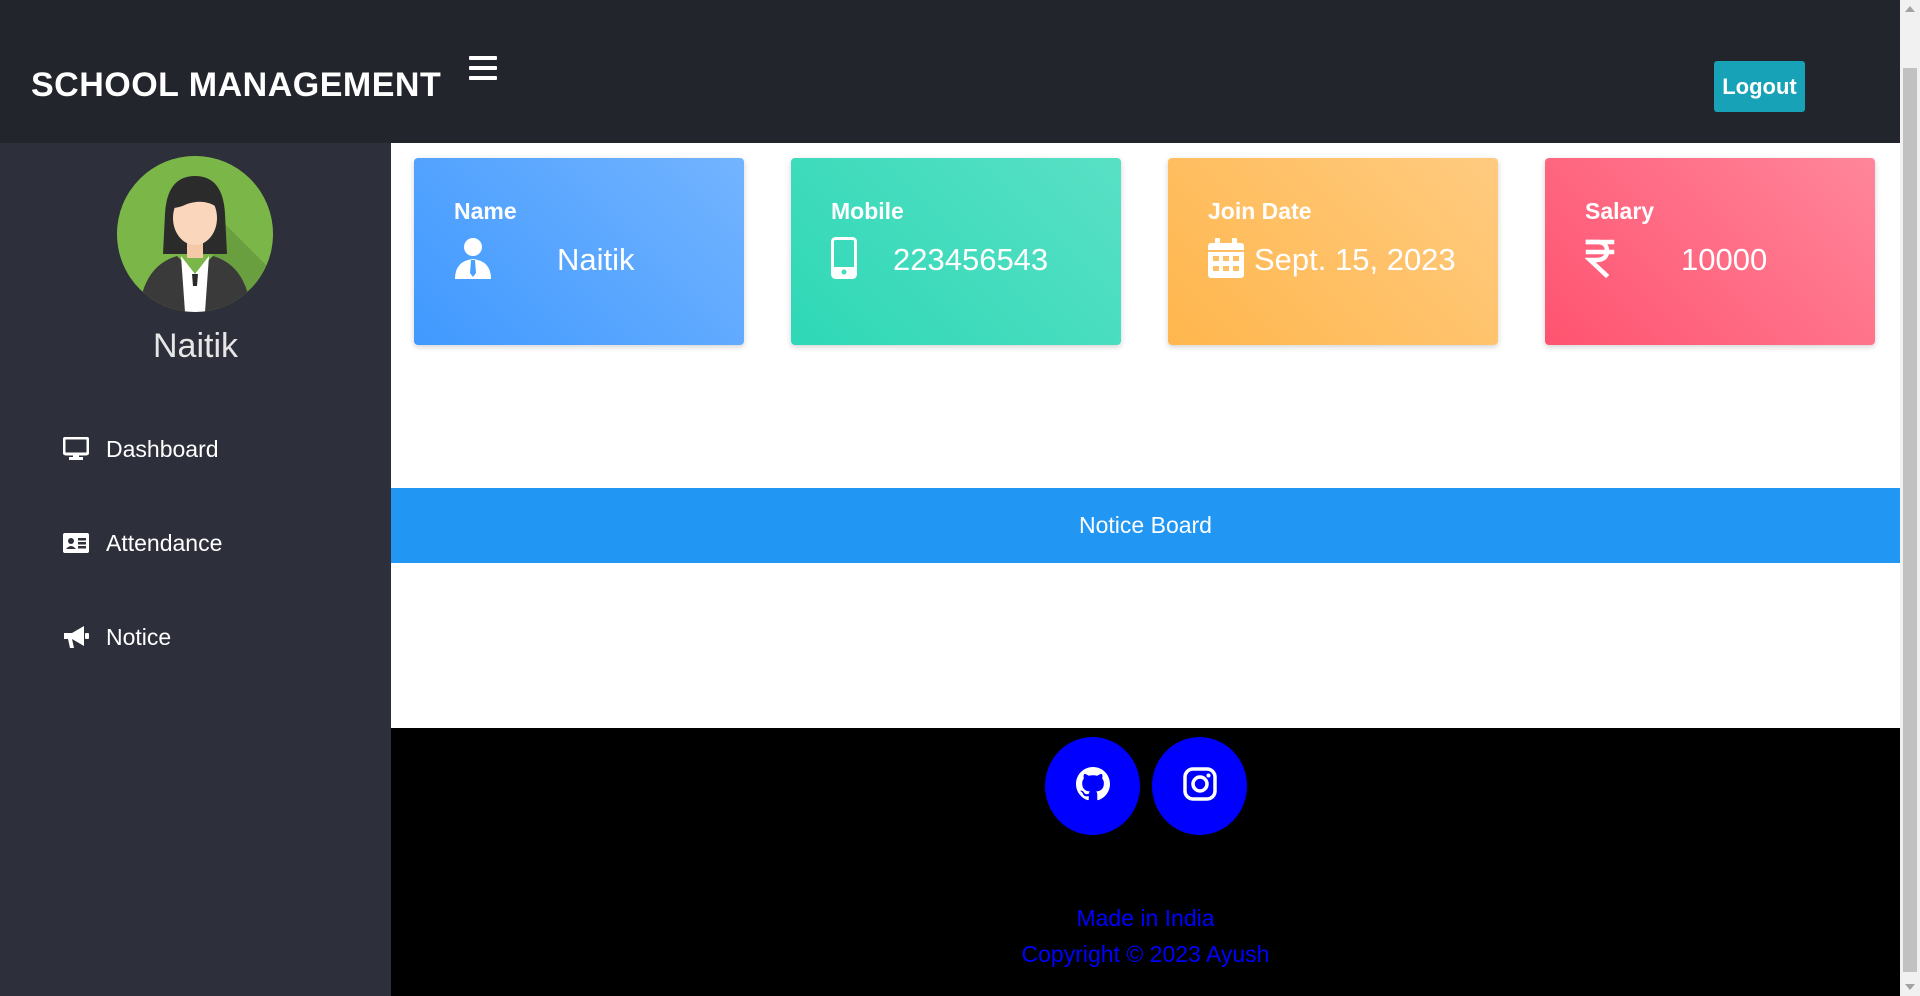 This screenshot has width=1920, height=996. I want to click on bullhorn-icon, so click(76, 637).